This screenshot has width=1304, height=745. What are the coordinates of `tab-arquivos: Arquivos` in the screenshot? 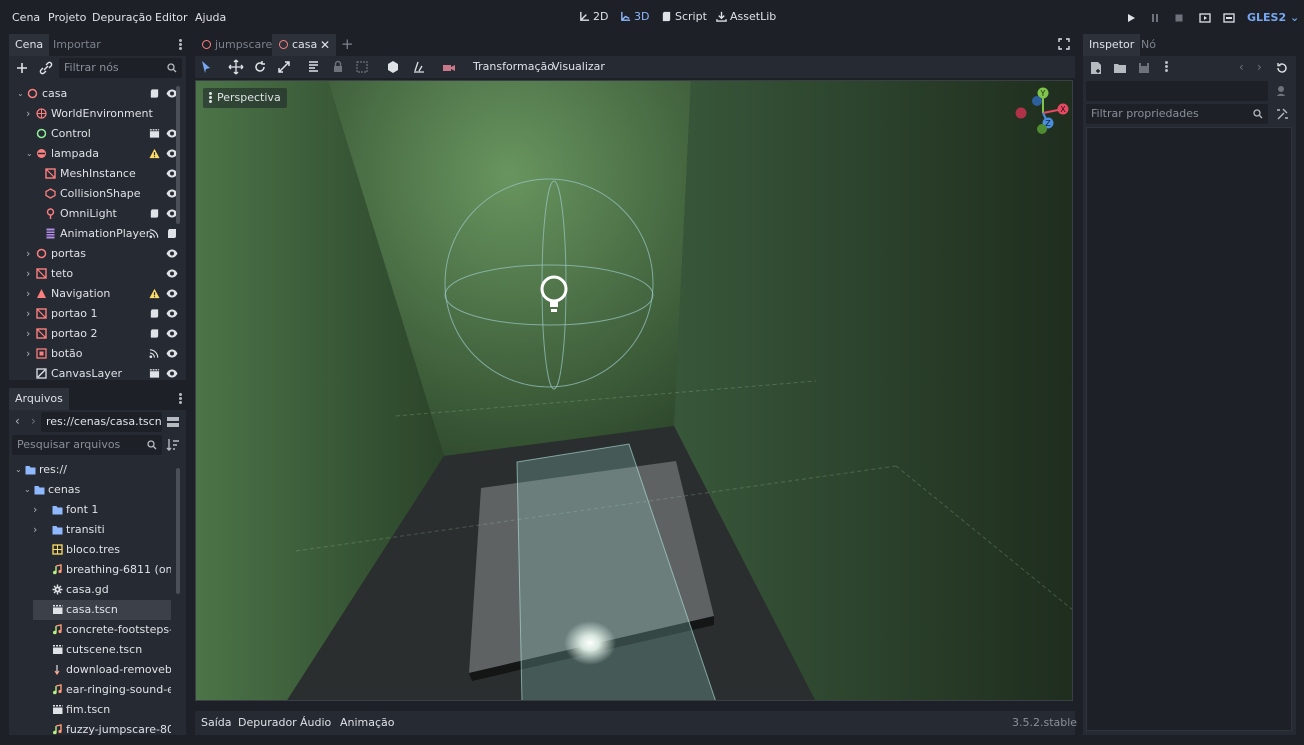 It's located at (39, 399).